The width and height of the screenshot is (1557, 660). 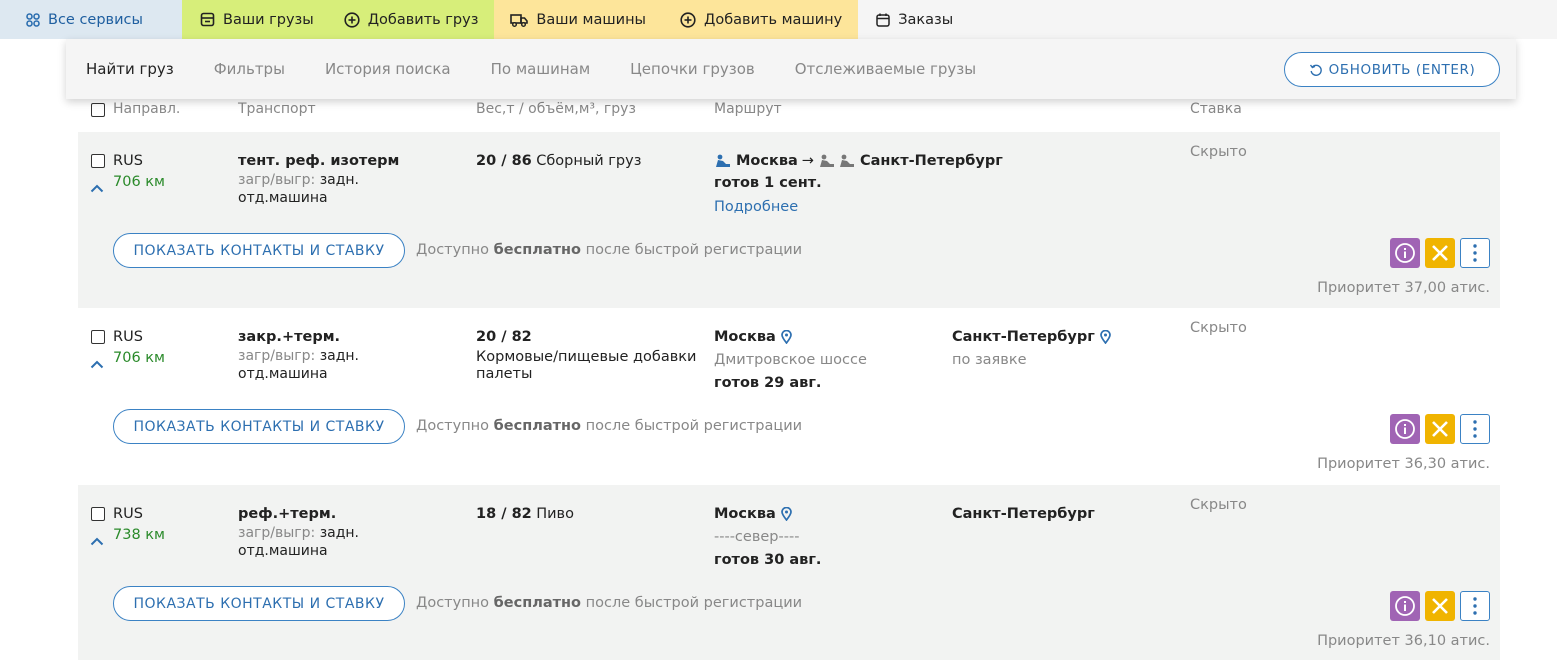 What do you see at coordinates (555, 514) in the screenshot?
I see `cargo-name: Пиво` at bounding box center [555, 514].